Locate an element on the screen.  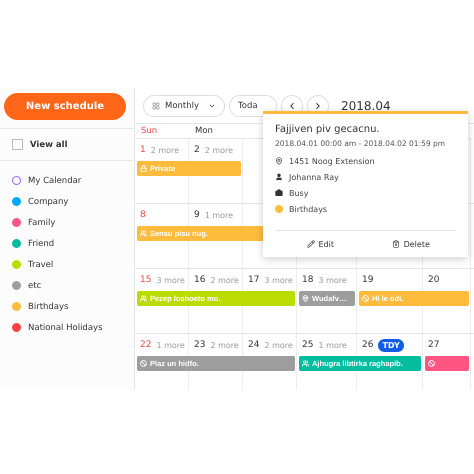
day-number: 18 is located at coordinates (308, 280).